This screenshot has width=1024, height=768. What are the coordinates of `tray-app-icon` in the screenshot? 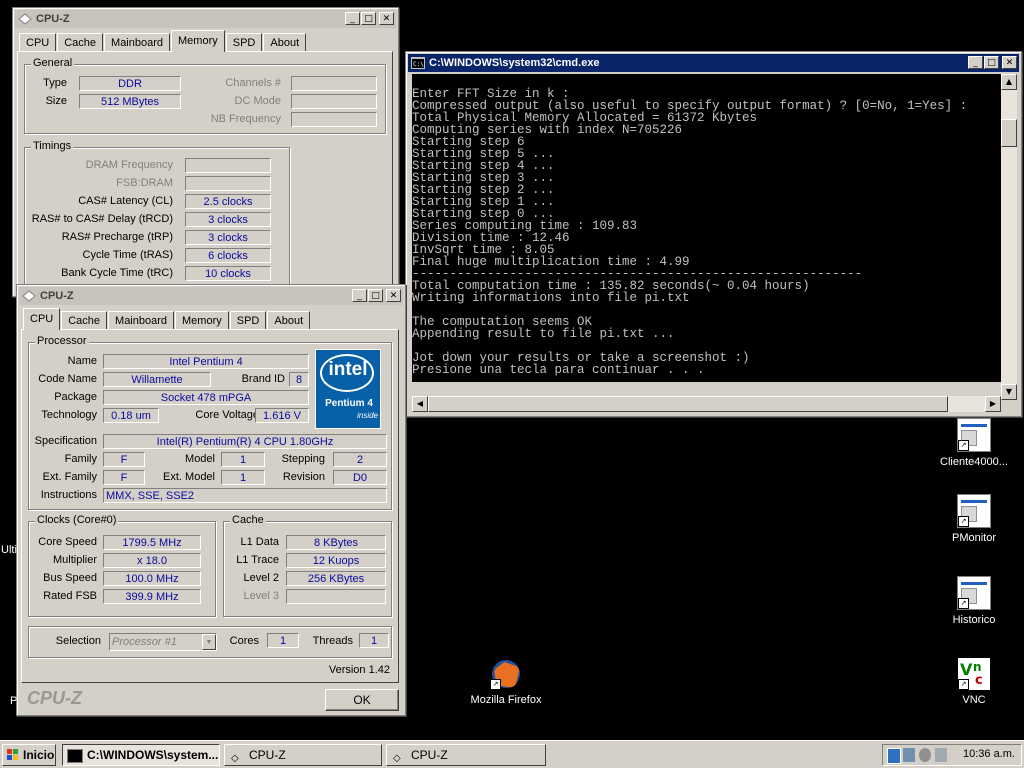 It's located at (909, 755).